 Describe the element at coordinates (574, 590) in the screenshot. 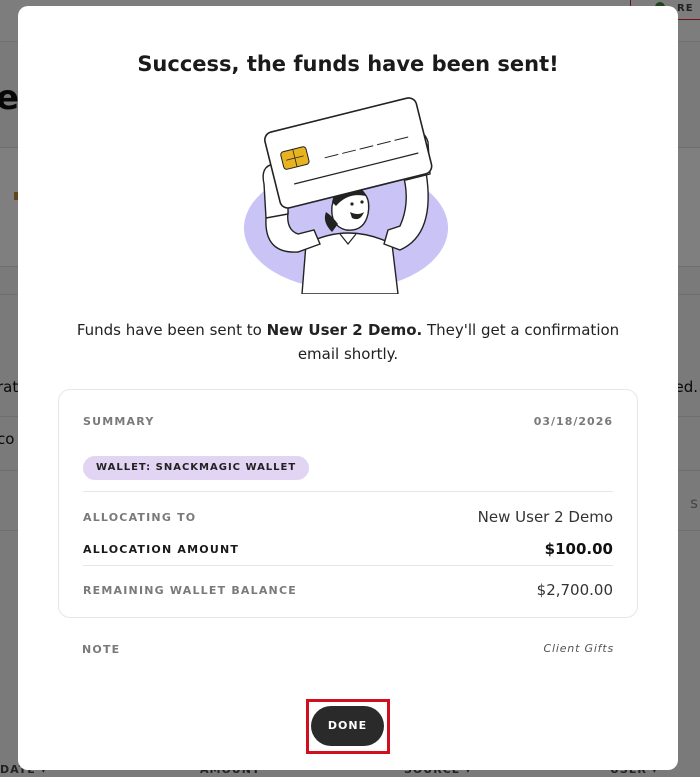

I see `remaining-balance-value: $2,700.00` at that location.